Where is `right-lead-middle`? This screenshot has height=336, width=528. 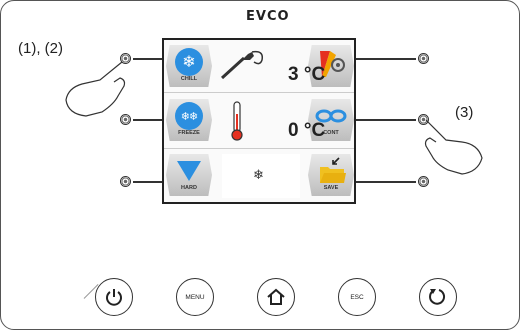
right-lead-middle is located at coordinates (386, 120).